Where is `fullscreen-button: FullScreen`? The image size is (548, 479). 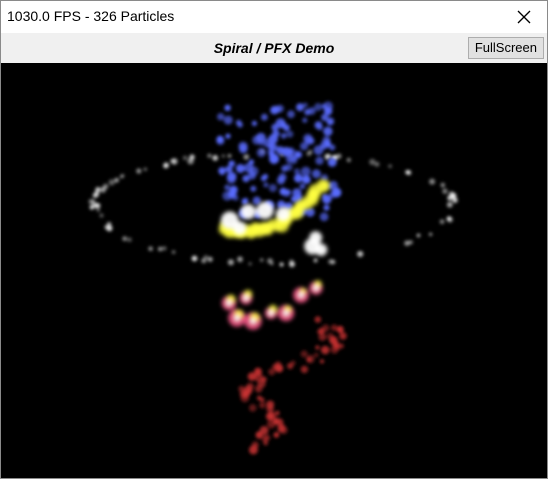 fullscreen-button: FullScreen is located at coordinates (505, 48).